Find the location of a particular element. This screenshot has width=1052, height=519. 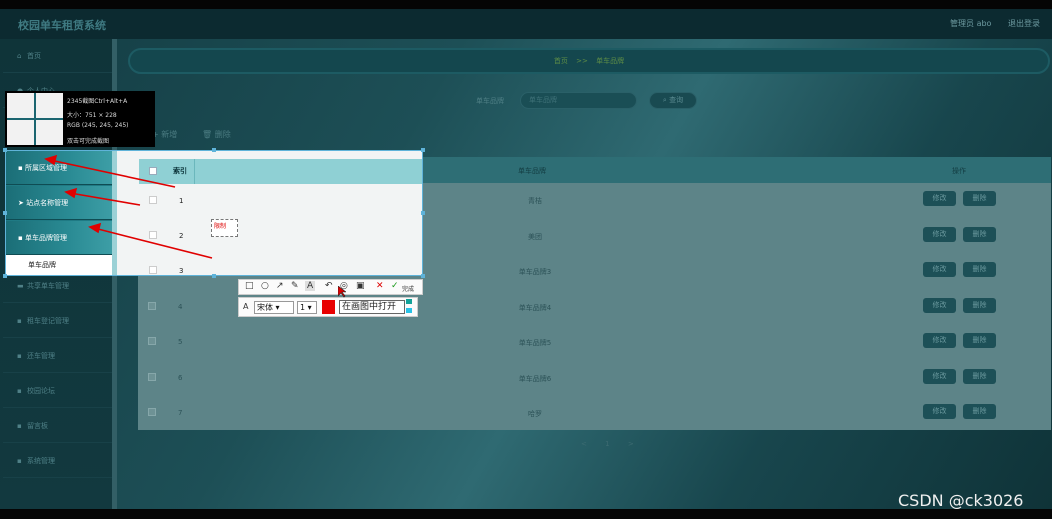

undo-icon: ↶ is located at coordinates (329, 286).